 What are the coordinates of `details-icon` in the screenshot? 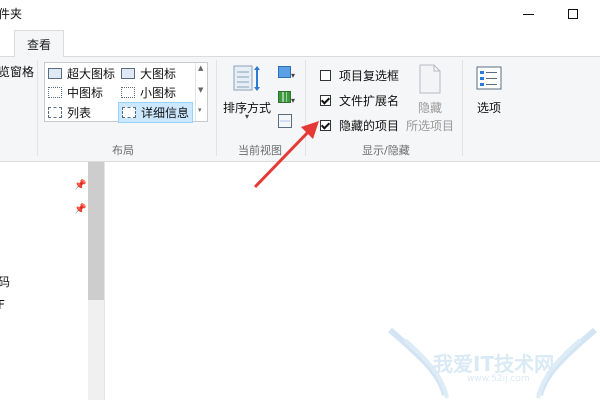 It's located at (129, 112).